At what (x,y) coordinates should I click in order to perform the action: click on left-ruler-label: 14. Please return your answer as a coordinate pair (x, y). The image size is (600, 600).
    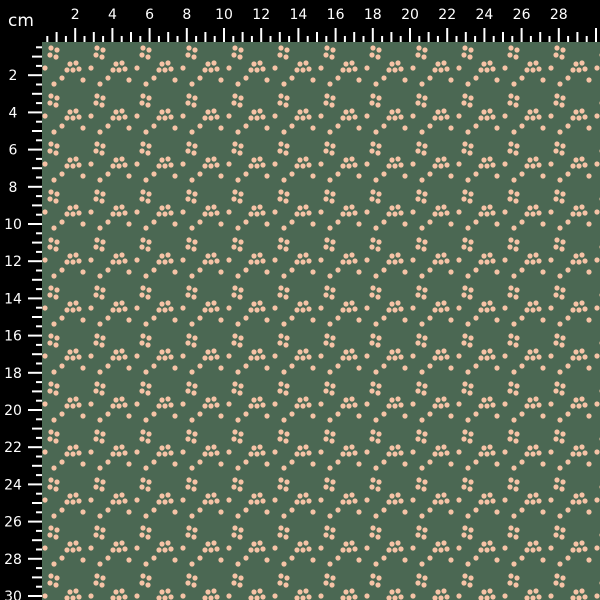
    Looking at the image, I should click on (13, 299).